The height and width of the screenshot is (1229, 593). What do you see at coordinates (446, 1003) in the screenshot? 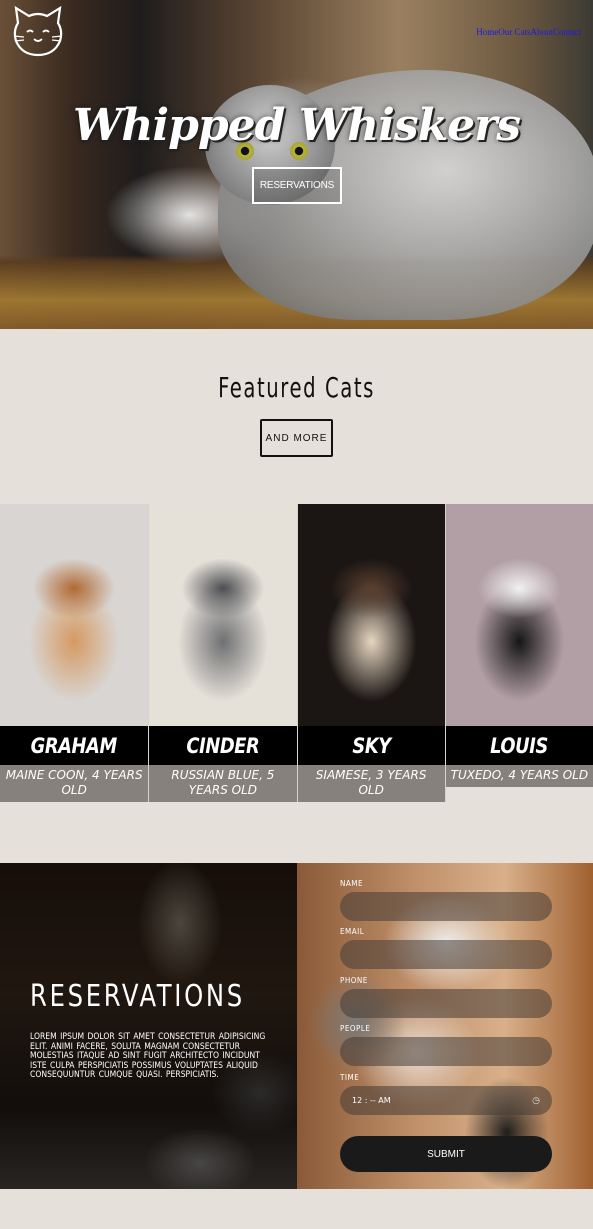
I see `phone-field` at bounding box center [446, 1003].